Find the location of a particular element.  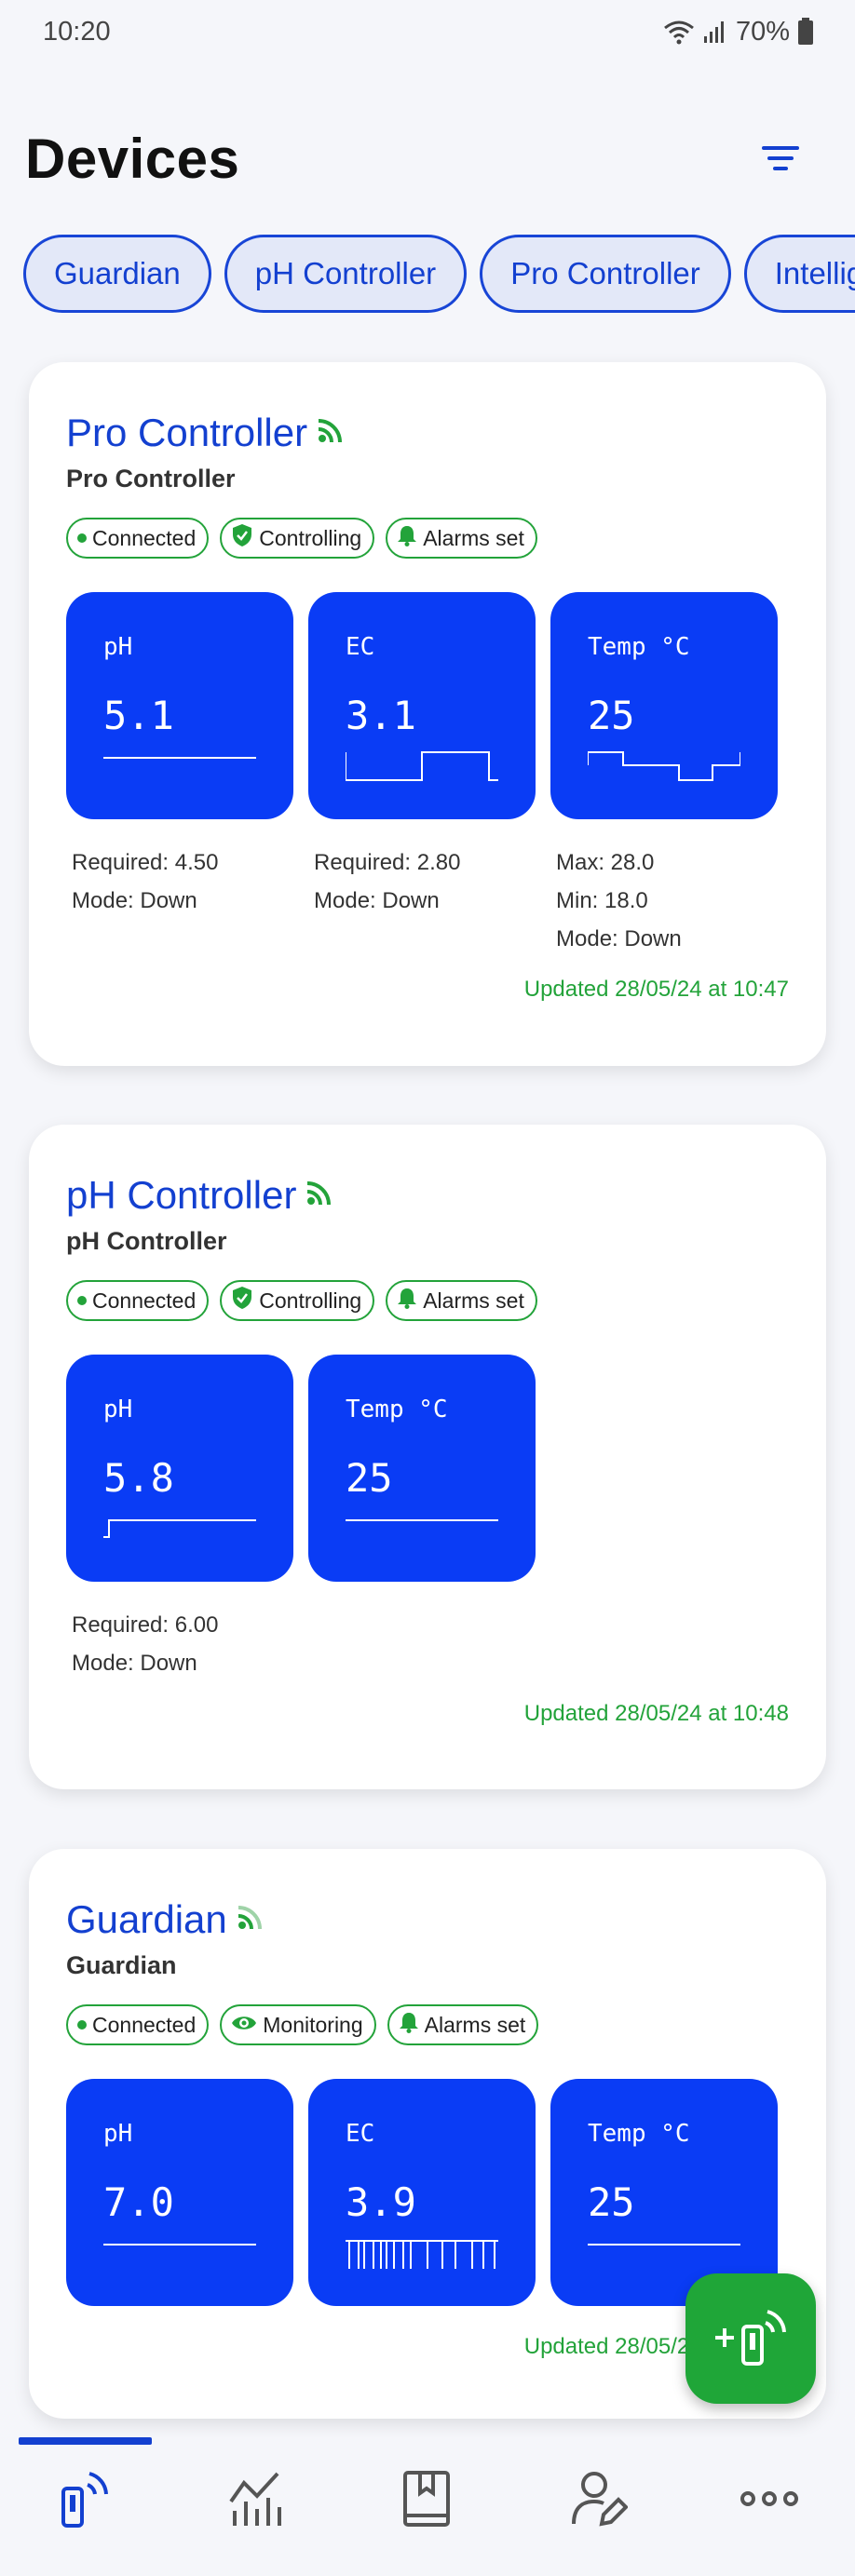

nav-charts is located at coordinates (256, 2501).